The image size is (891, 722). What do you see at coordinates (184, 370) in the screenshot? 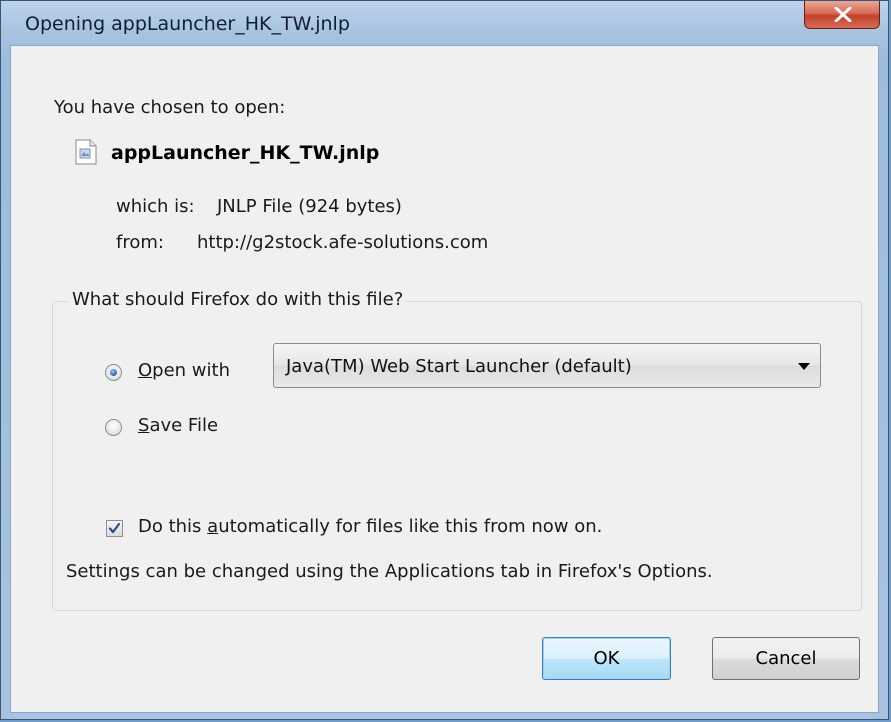
I see `open-with-label: Open with` at bounding box center [184, 370].